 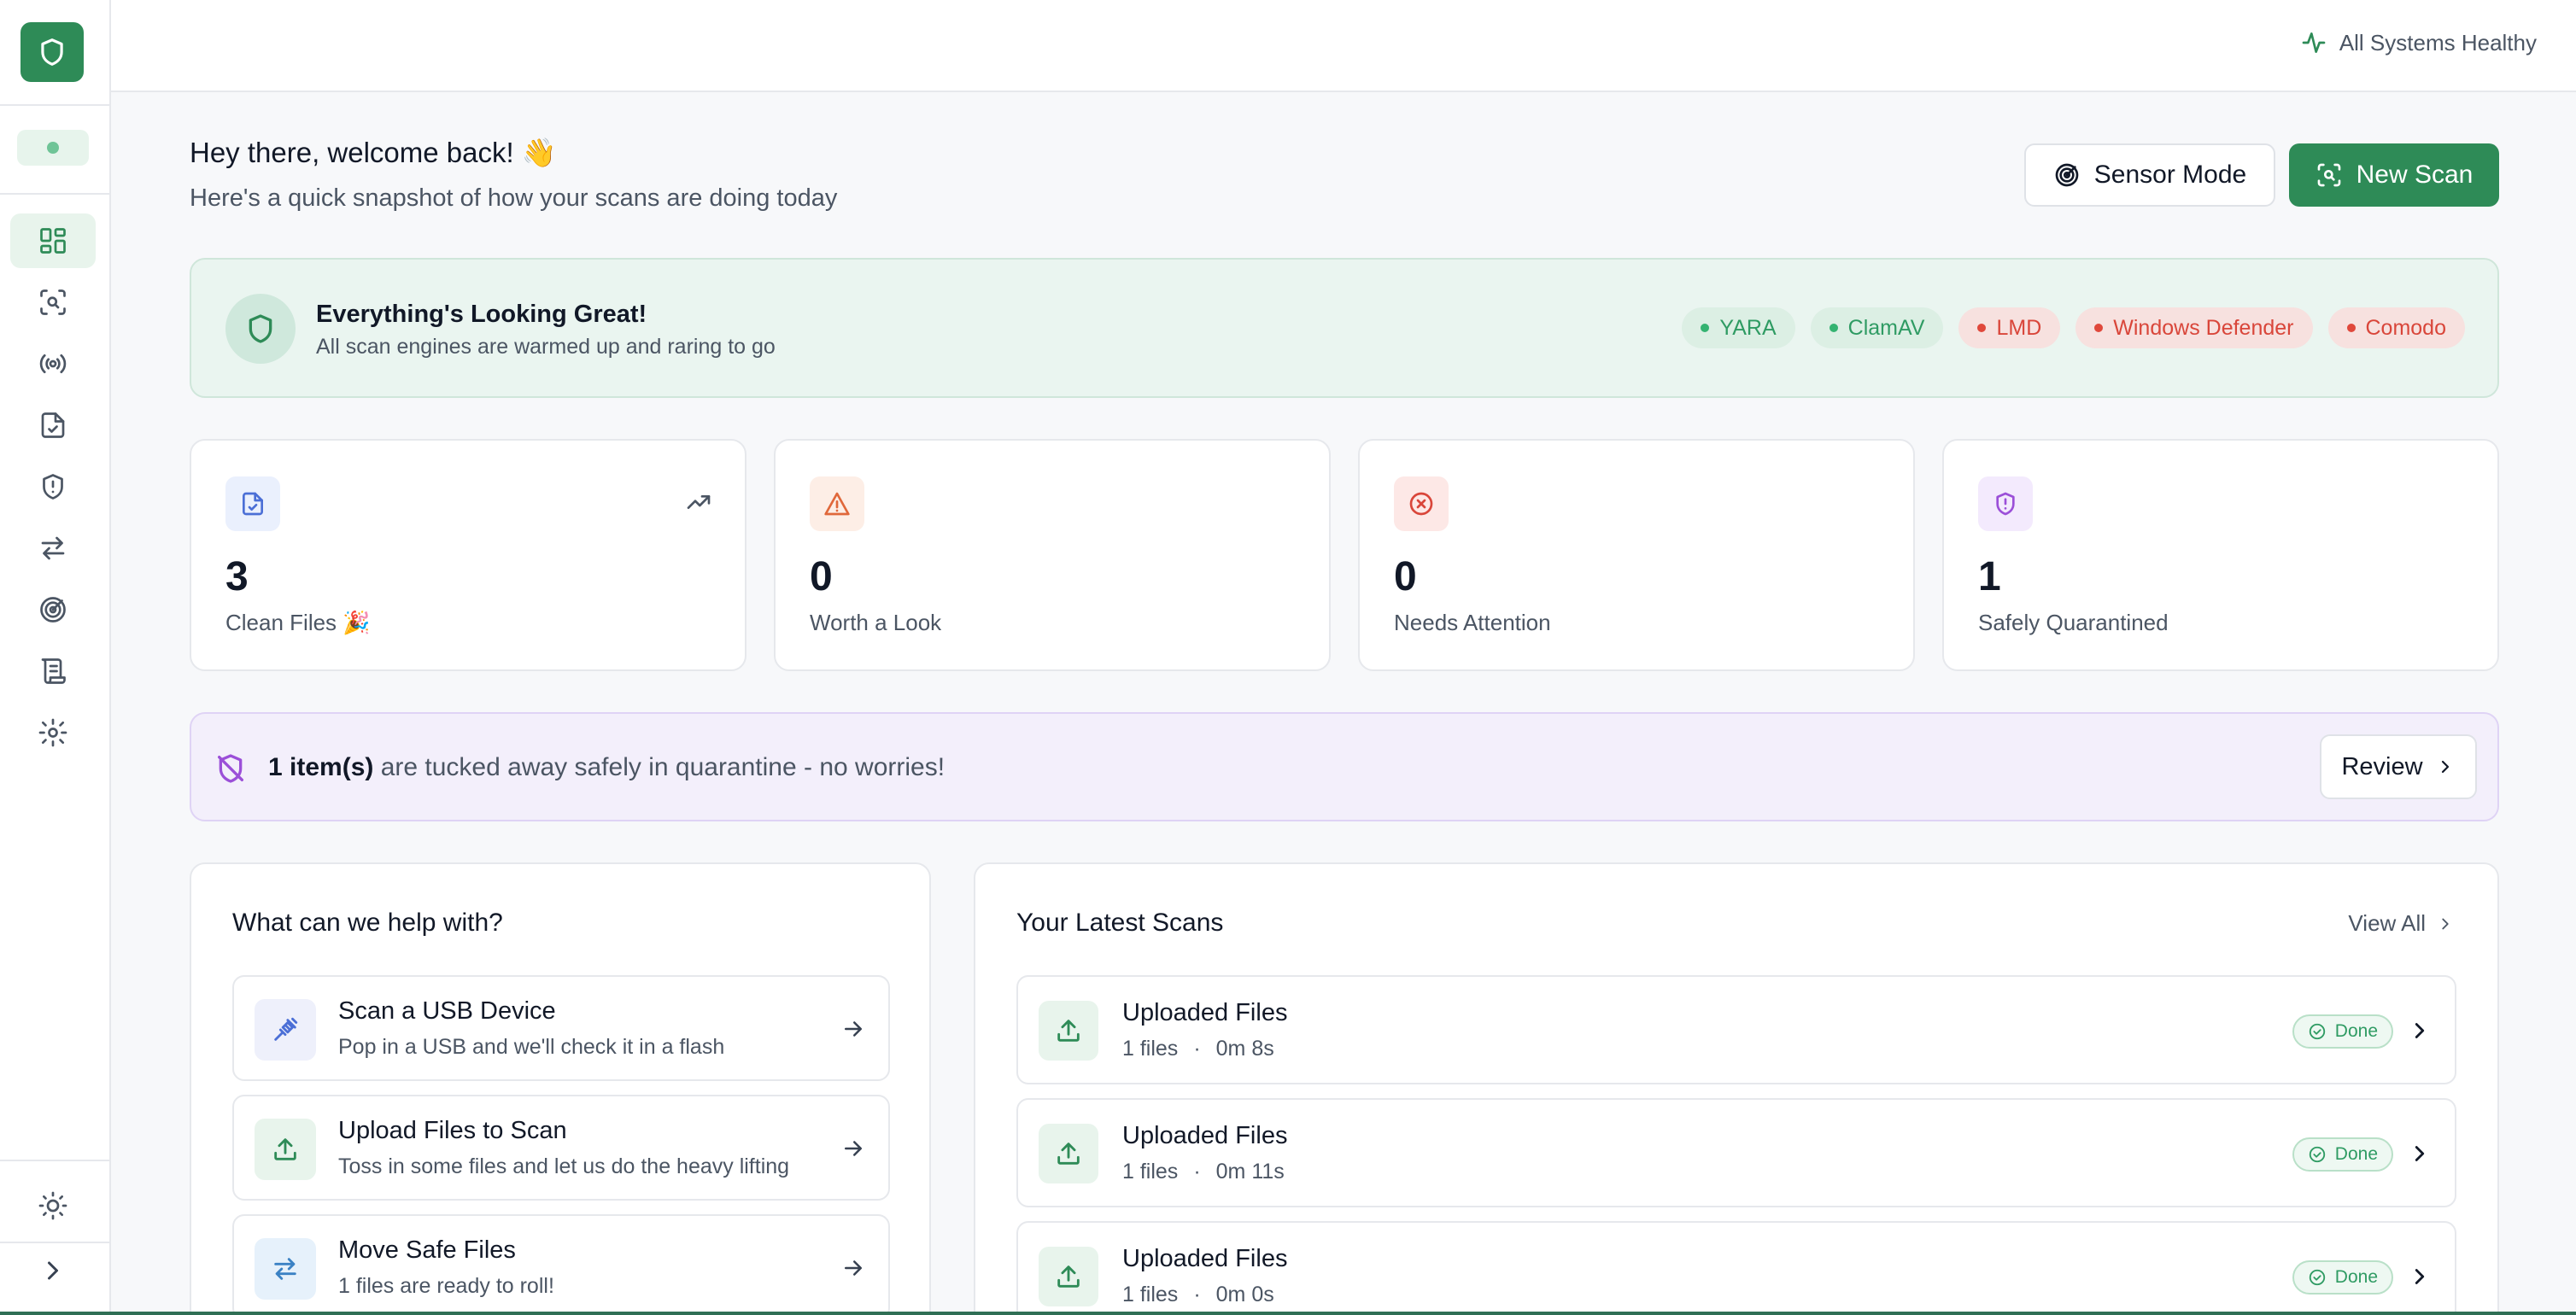 I want to click on review-button: Review, so click(x=2398, y=766).